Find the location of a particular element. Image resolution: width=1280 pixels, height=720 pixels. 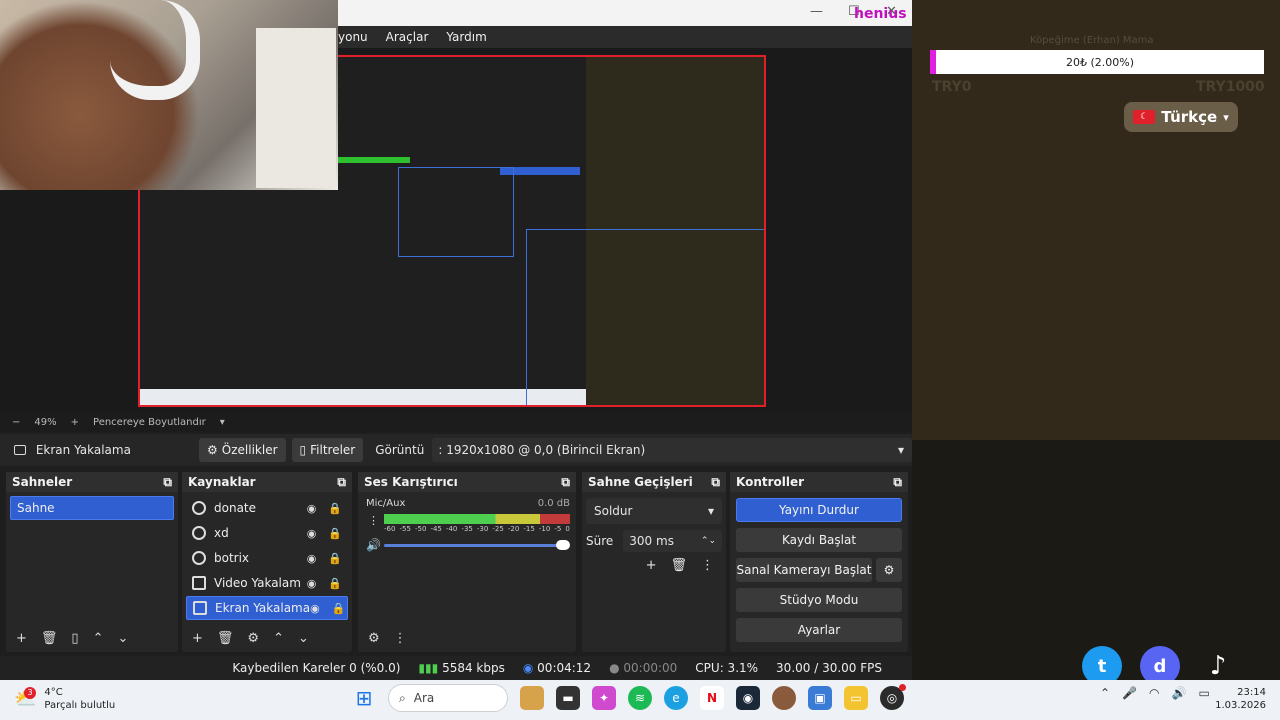

virtual-camera-button: Sanal Kamerayı Başlat is located at coordinates (804, 570).